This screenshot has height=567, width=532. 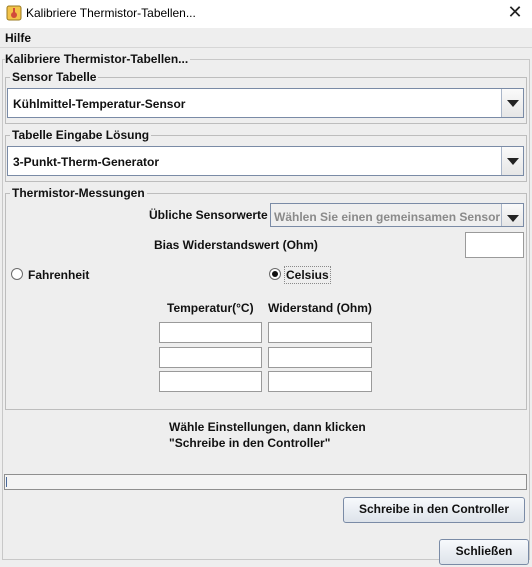 What do you see at coordinates (210, 308) in the screenshot?
I see `temperature-column-header: Temperatur(°C)` at bounding box center [210, 308].